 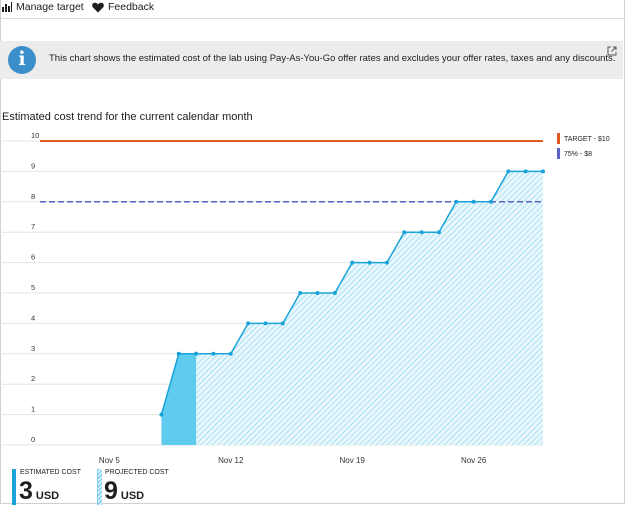 I want to click on manage-target-label: Manage target, so click(x=50, y=7).